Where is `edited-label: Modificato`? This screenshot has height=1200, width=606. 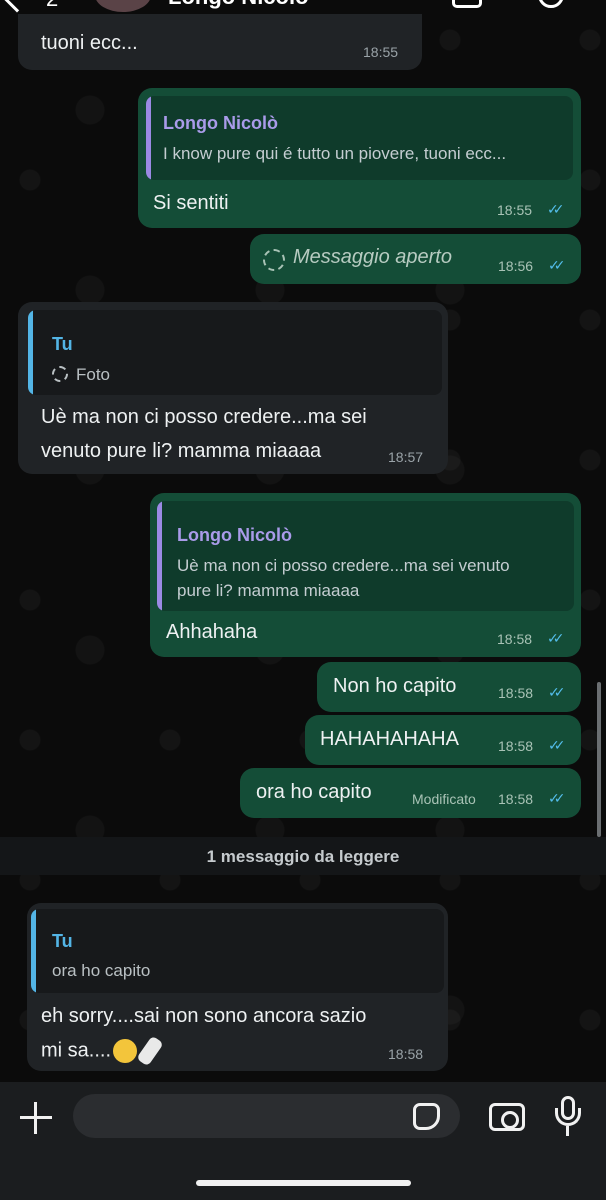 edited-label: Modificato is located at coordinates (444, 799).